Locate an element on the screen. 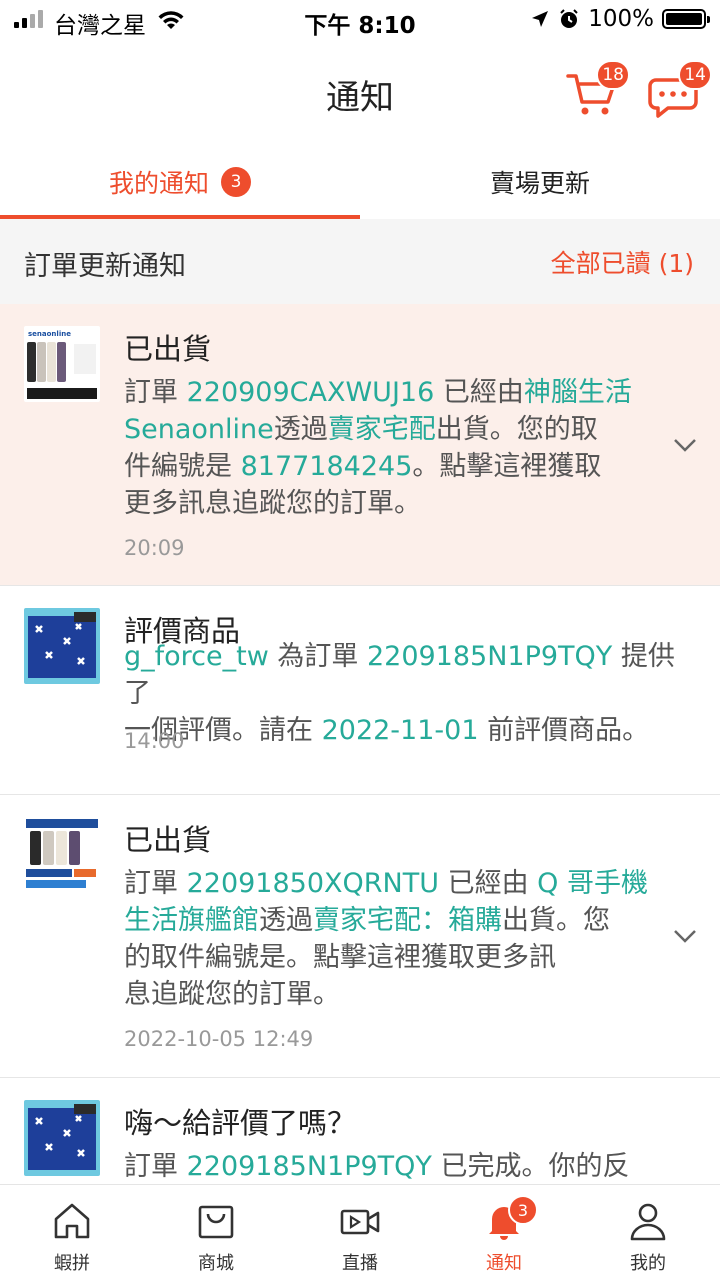 This screenshot has width=720, height=1282. nav-mall: 商城 is located at coordinates (216, 1233).